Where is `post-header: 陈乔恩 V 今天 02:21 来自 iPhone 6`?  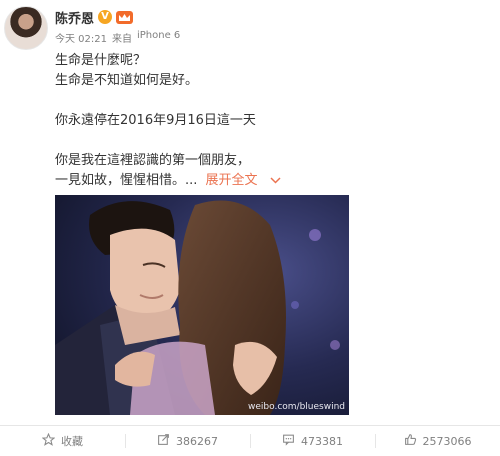 post-header: 陈乔恩 V 今天 02:21 来自 iPhone 6 is located at coordinates (117, 26).